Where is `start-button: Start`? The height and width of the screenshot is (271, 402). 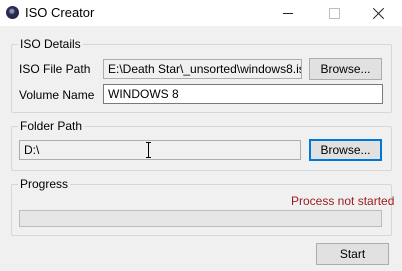
start-button: Start is located at coordinates (352, 254).